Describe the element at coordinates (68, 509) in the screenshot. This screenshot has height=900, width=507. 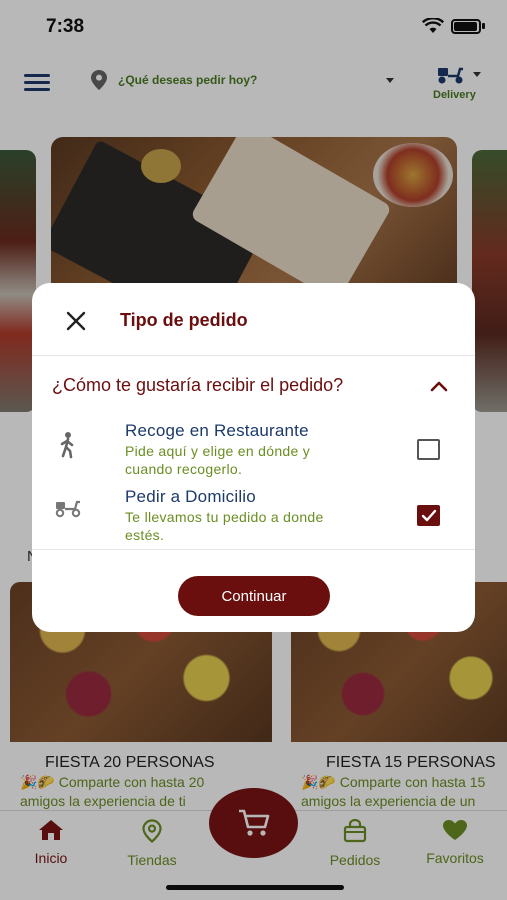
I see `scooter-icon` at that location.